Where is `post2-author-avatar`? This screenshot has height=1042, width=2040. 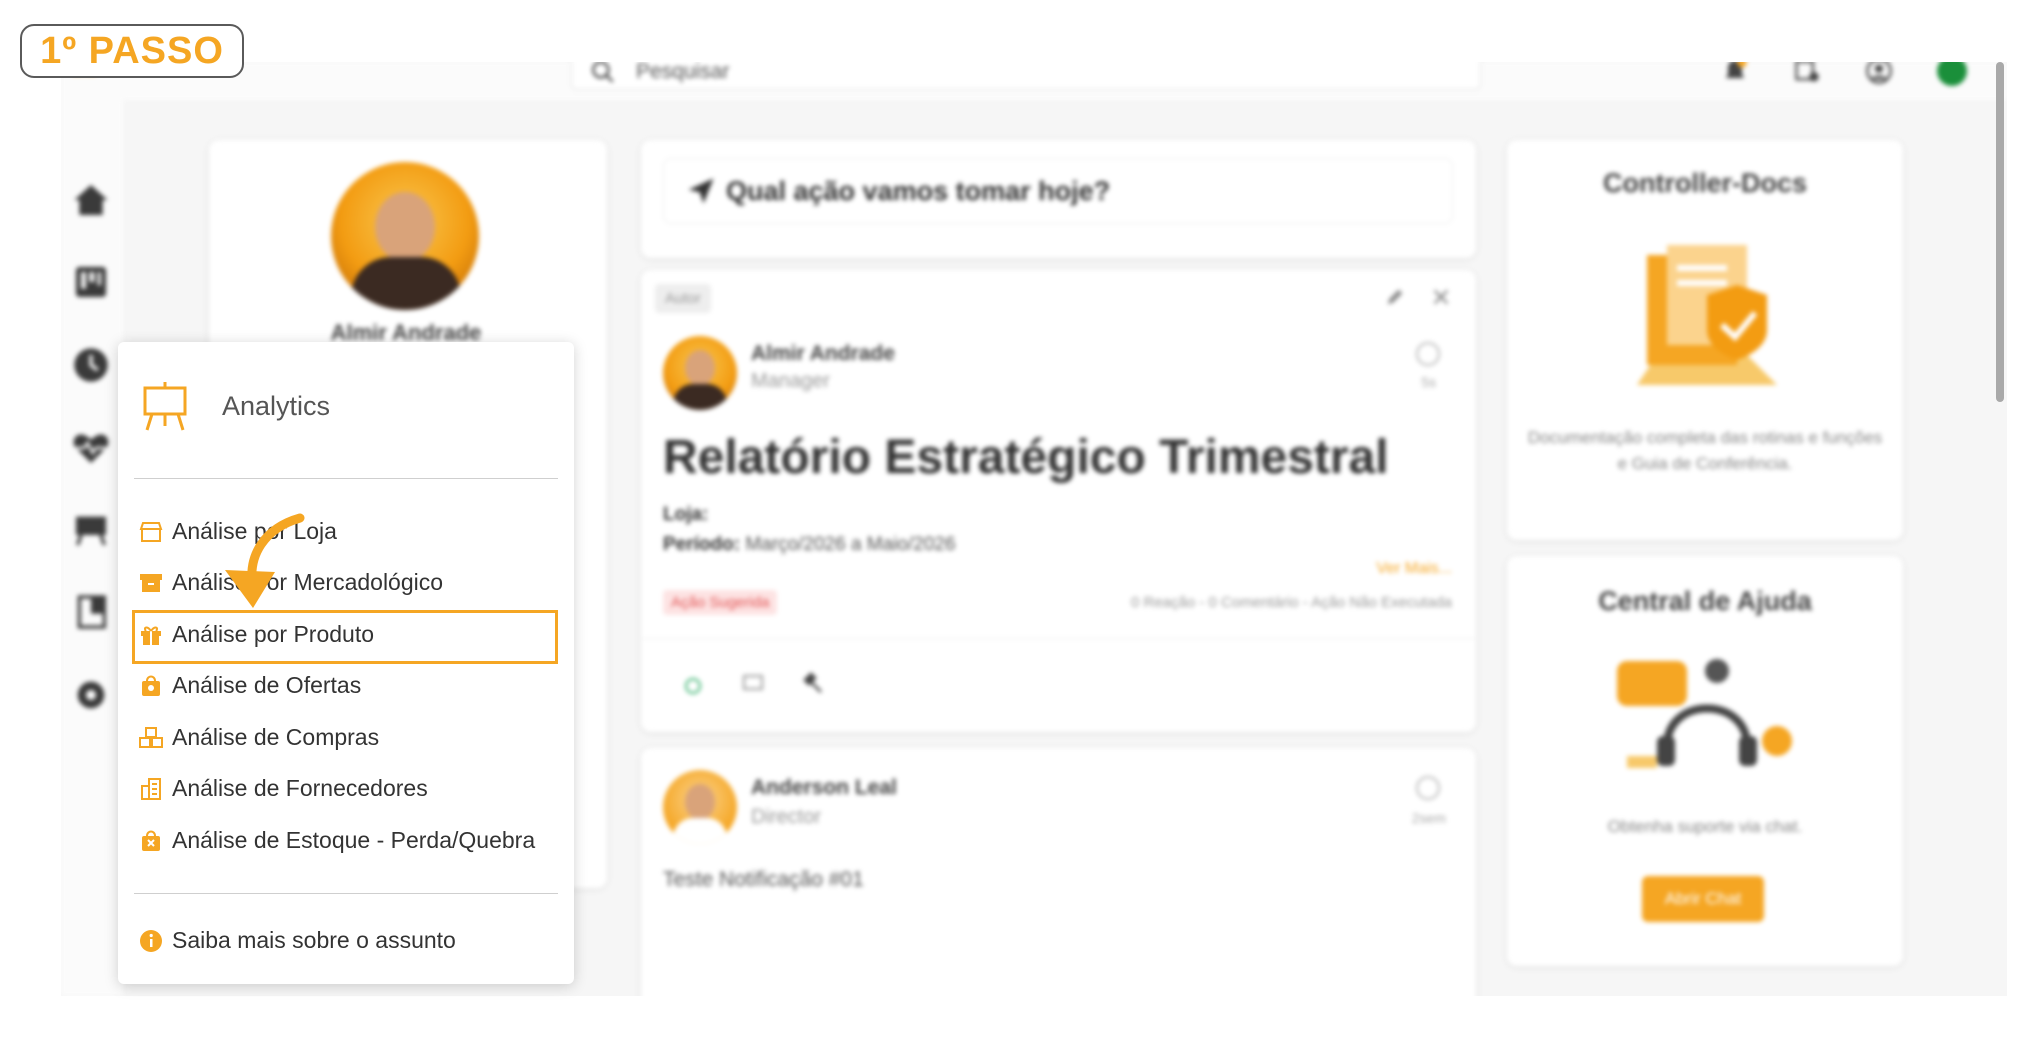 post2-author-avatar is located at coordinates (700, 807).